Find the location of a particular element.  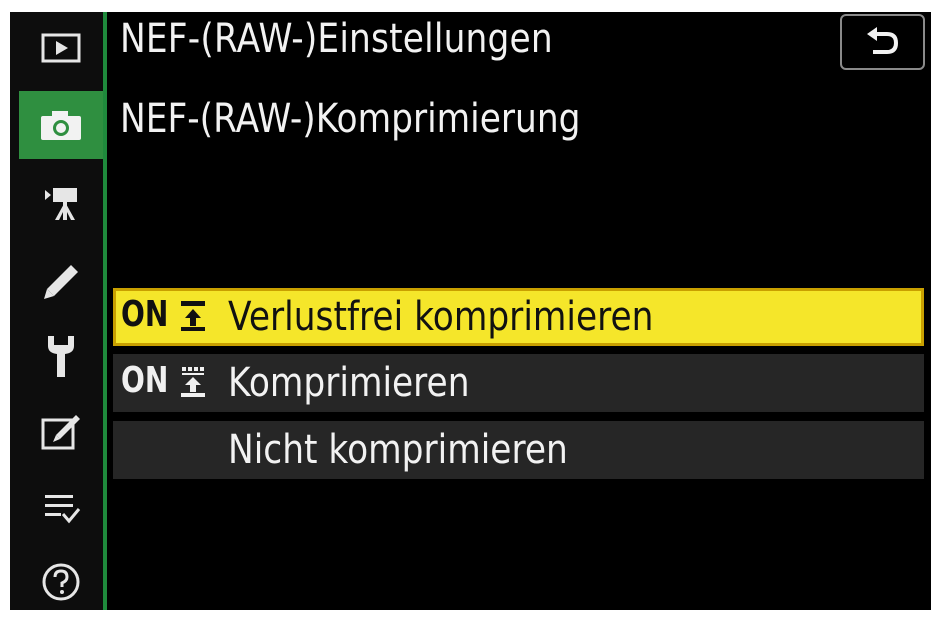

option-compressed: ON Komprimieren is located at coordinates (518, 383).